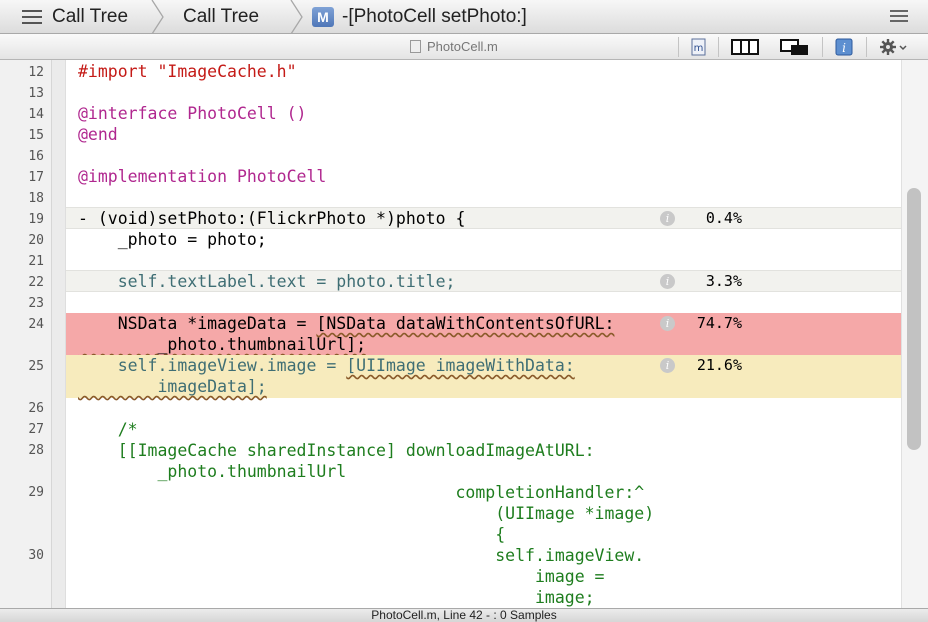 Image resolution: width=928 pixels, height=622 pixels. Describe the element at coordinates (36, 303) in the screenshot. I see `line-number: 23` at that location.